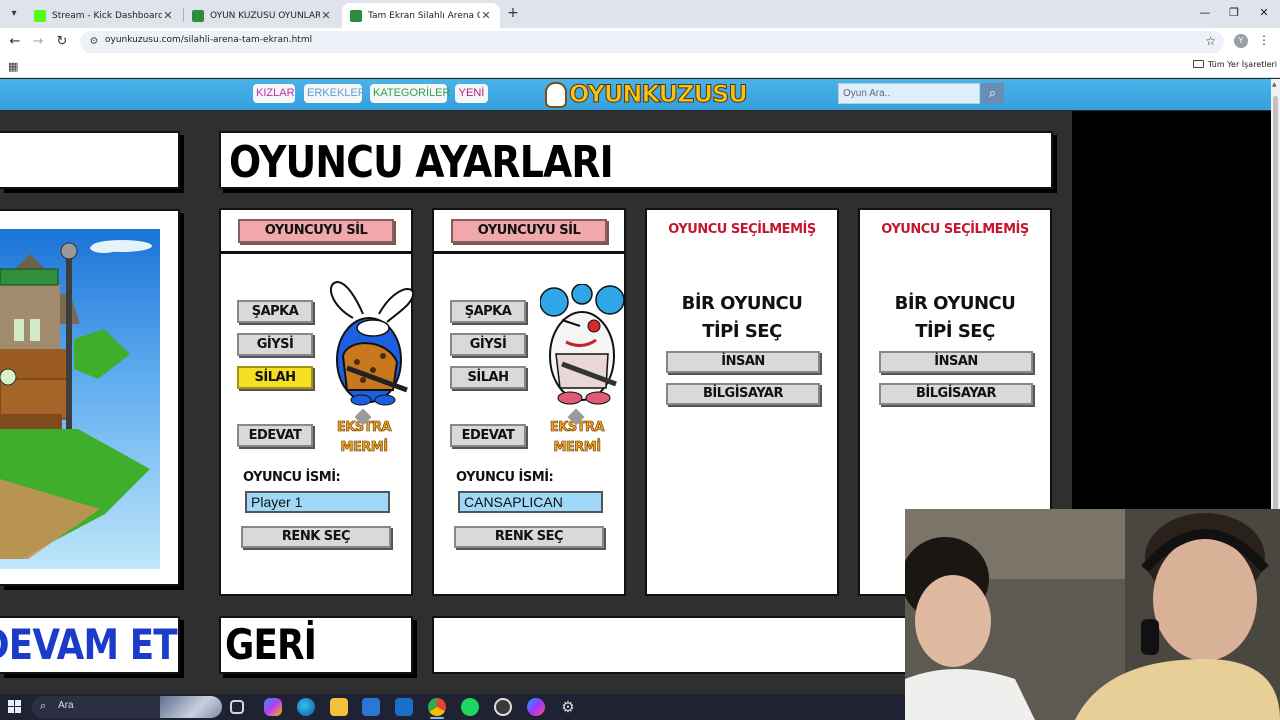 This screenshot has width=1280, height=720. Describe the element at coordinates (1241, 41) in the screenshot. I see `profile-avatar: Y` at that location.